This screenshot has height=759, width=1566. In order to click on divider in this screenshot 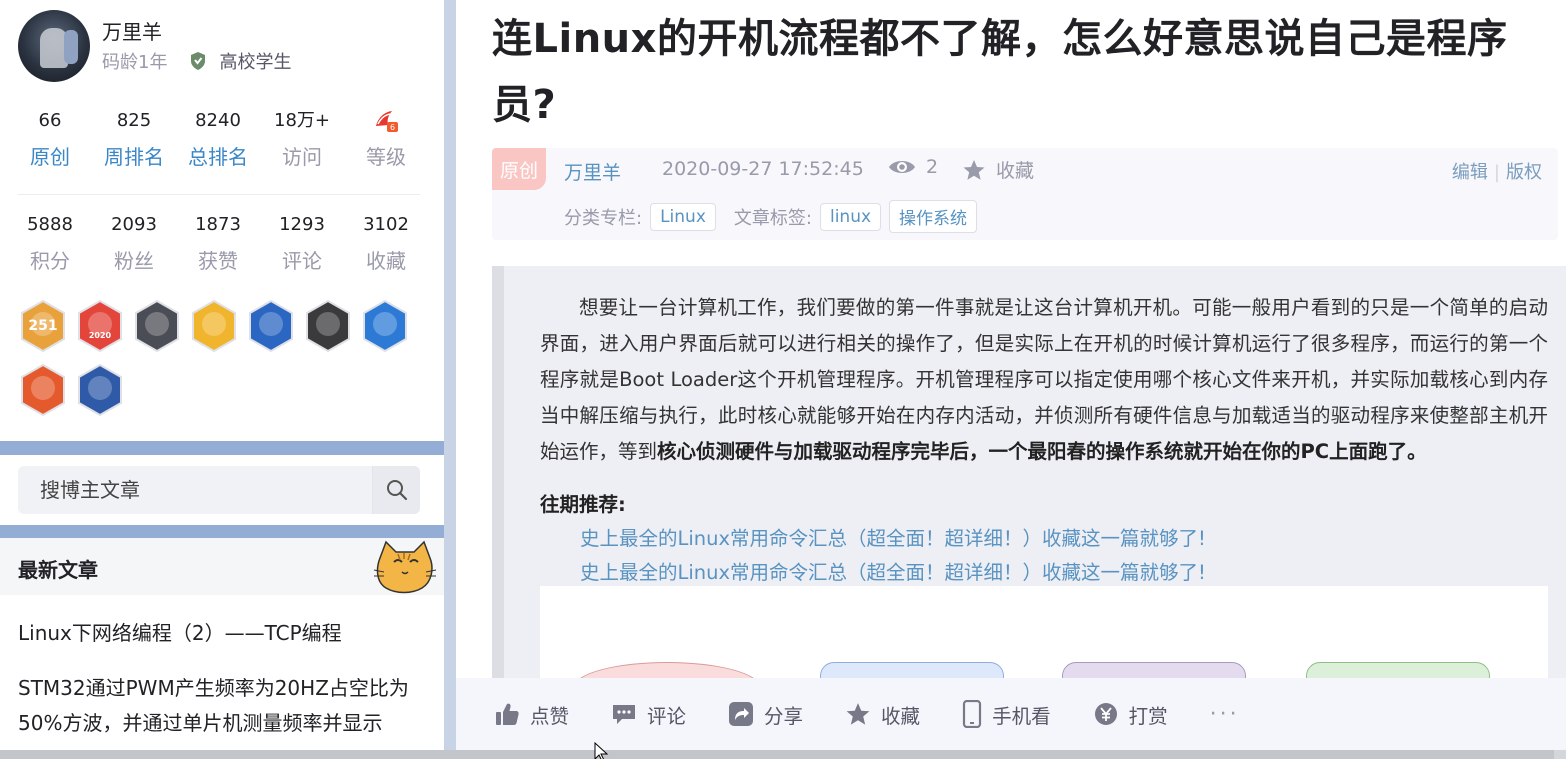, I will do `click(219, 194)`.